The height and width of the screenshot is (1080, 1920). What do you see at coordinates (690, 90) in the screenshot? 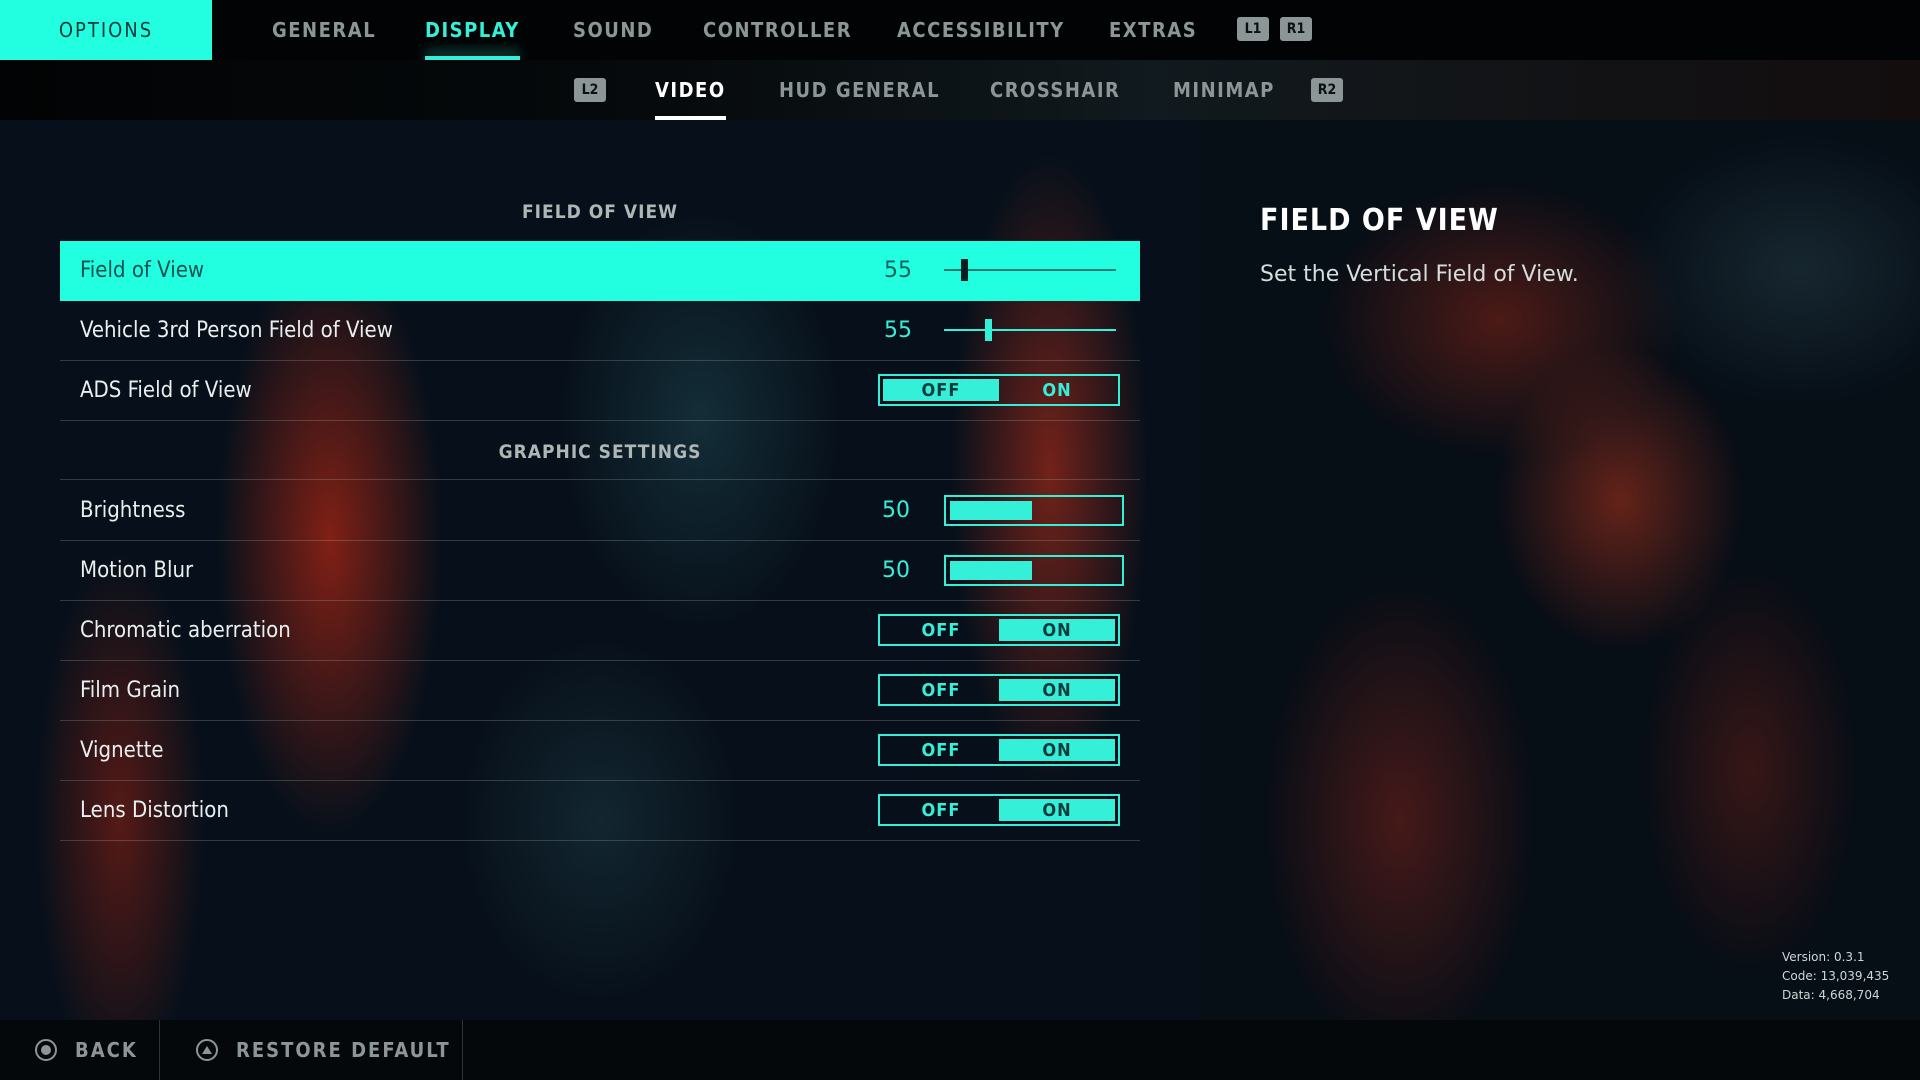
I see `subtab-video: VIDEO` at bounding box center [690, 90].